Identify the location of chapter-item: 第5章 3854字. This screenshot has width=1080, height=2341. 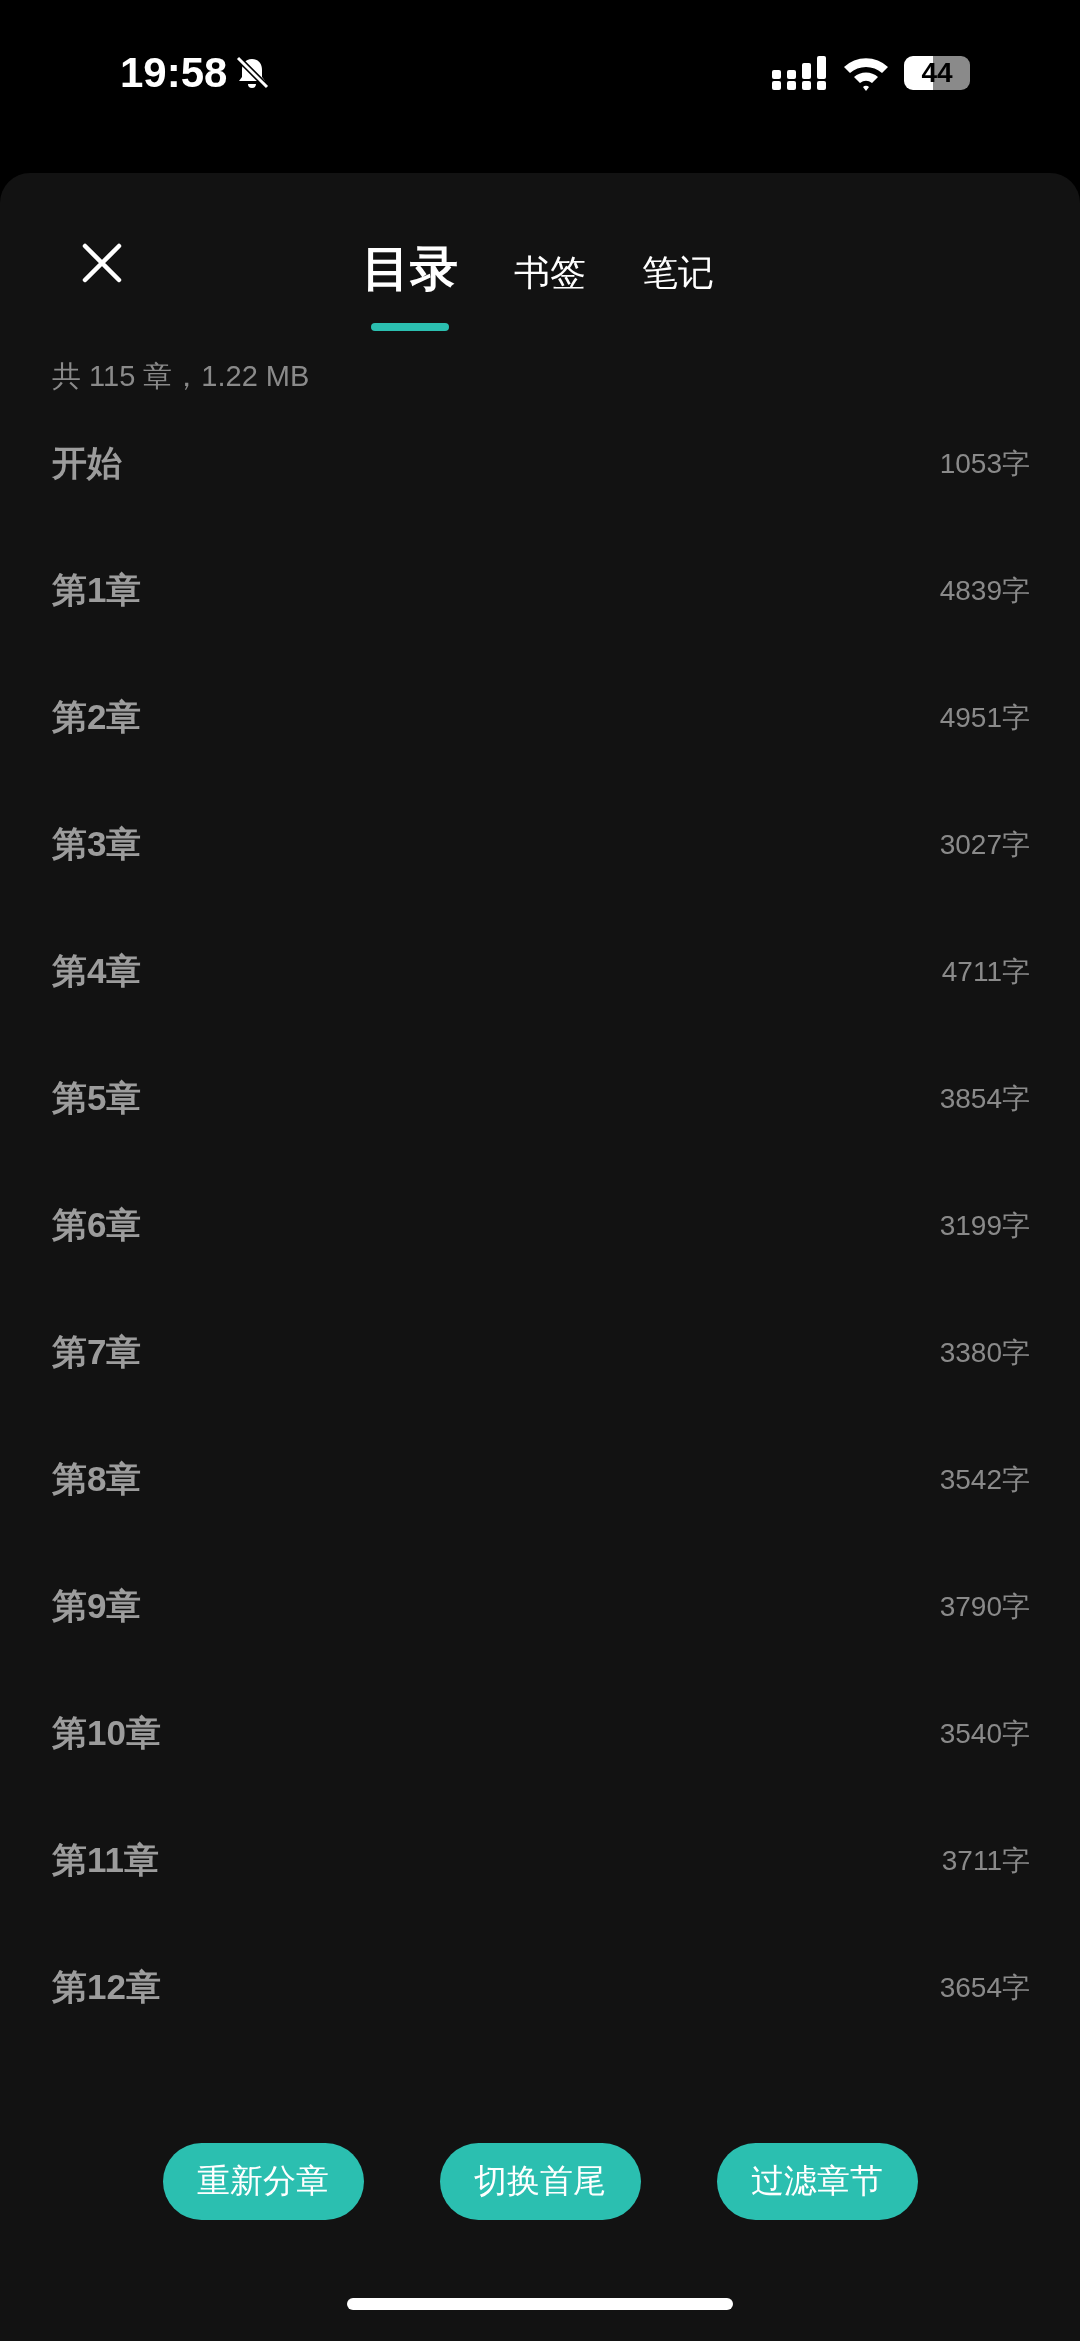
(541, 1098).